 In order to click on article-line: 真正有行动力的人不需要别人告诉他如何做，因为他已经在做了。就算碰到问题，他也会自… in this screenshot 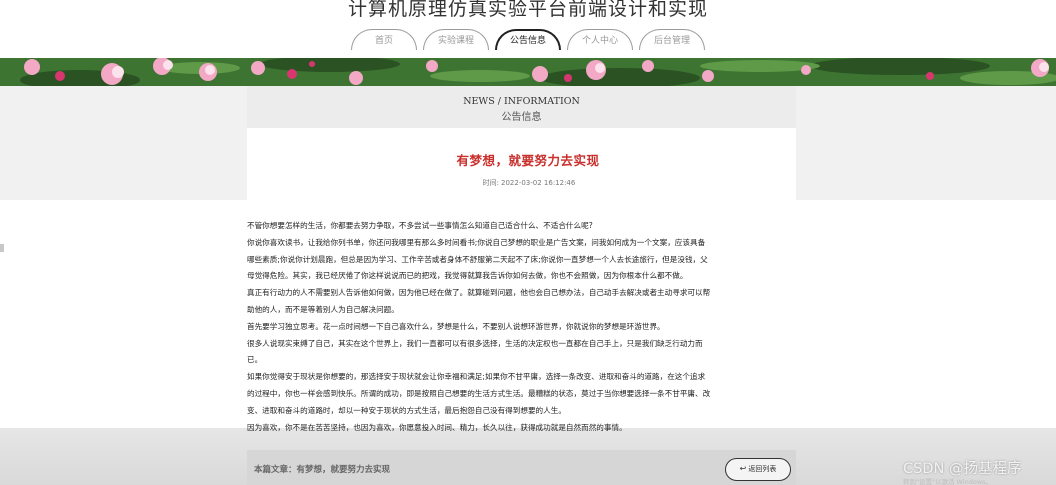, I will do `click(479, 293)`.